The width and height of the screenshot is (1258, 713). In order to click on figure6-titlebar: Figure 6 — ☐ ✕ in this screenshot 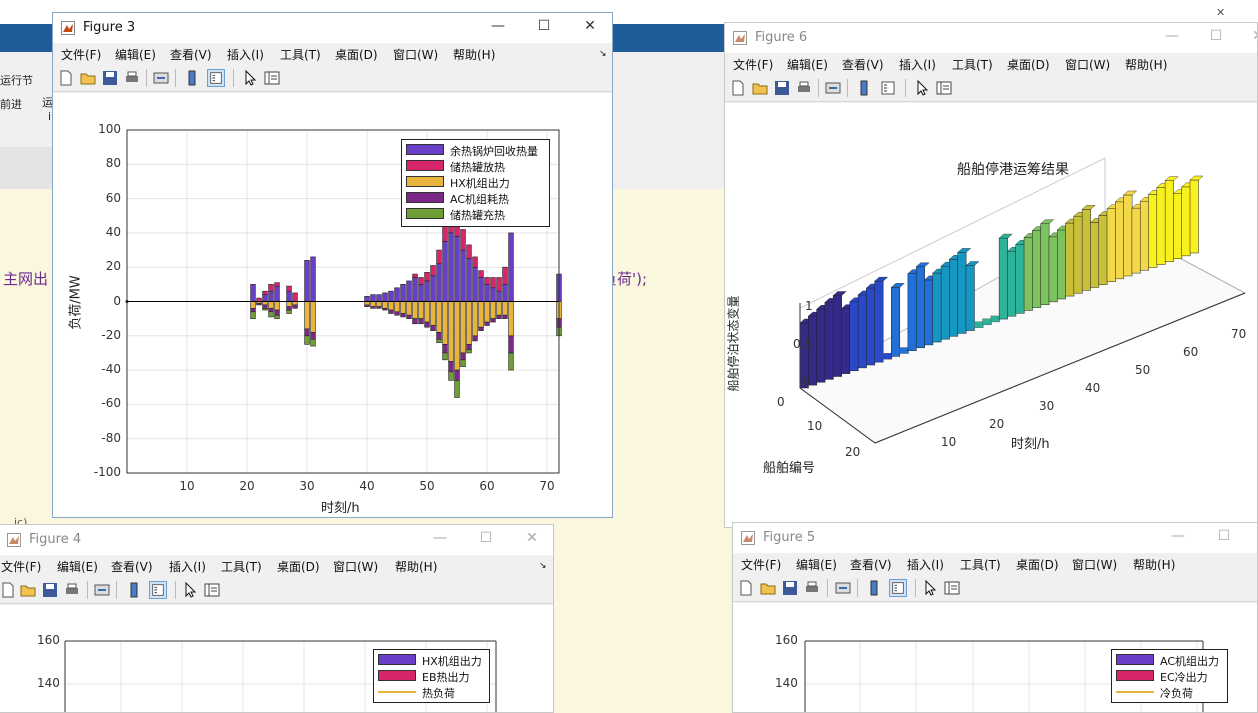, I will do `click(991, 38)`.